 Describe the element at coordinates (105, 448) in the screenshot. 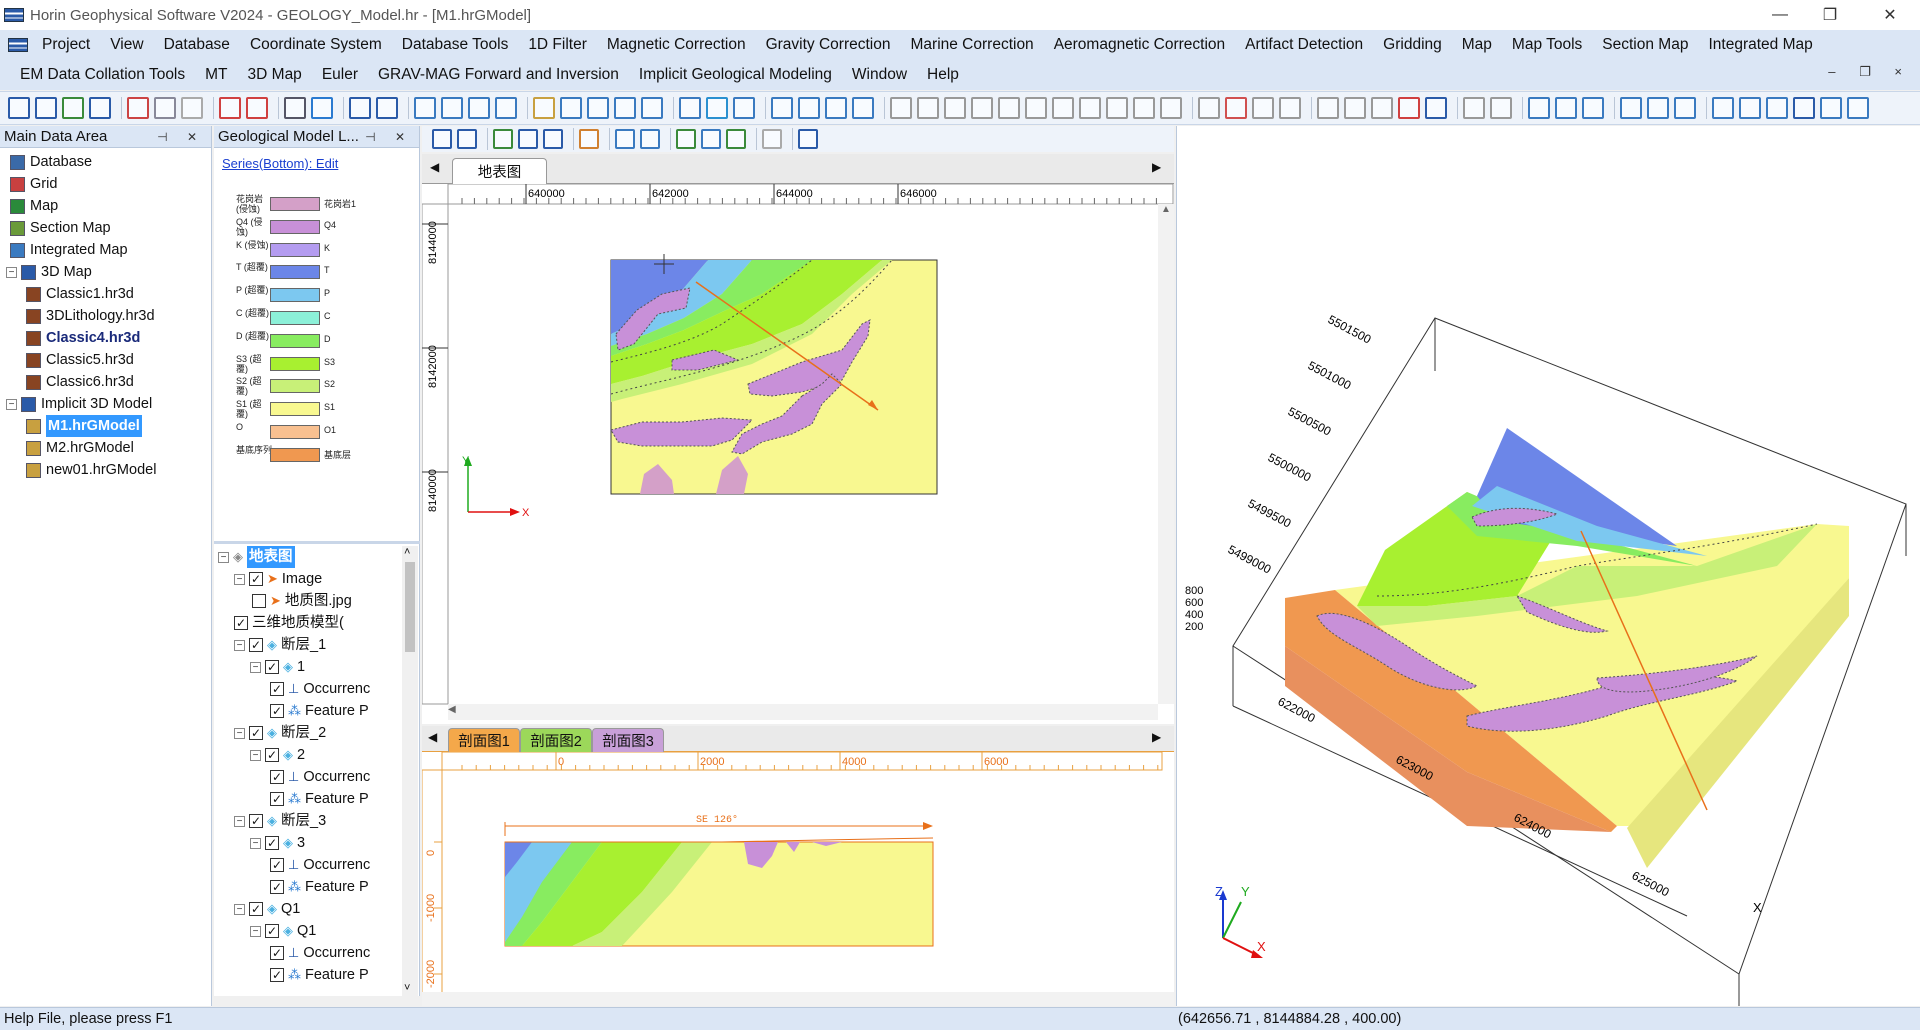

I see `tree-item-m2-hrgmodel: M2.hrGModel` at that location.